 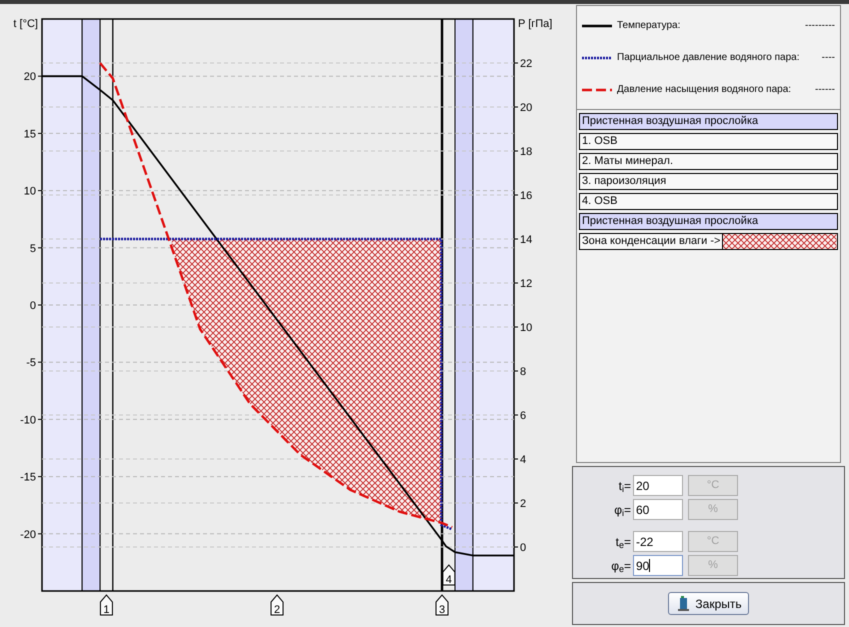 I want to click on legend-value: ---------, so click(x=820, y=26).